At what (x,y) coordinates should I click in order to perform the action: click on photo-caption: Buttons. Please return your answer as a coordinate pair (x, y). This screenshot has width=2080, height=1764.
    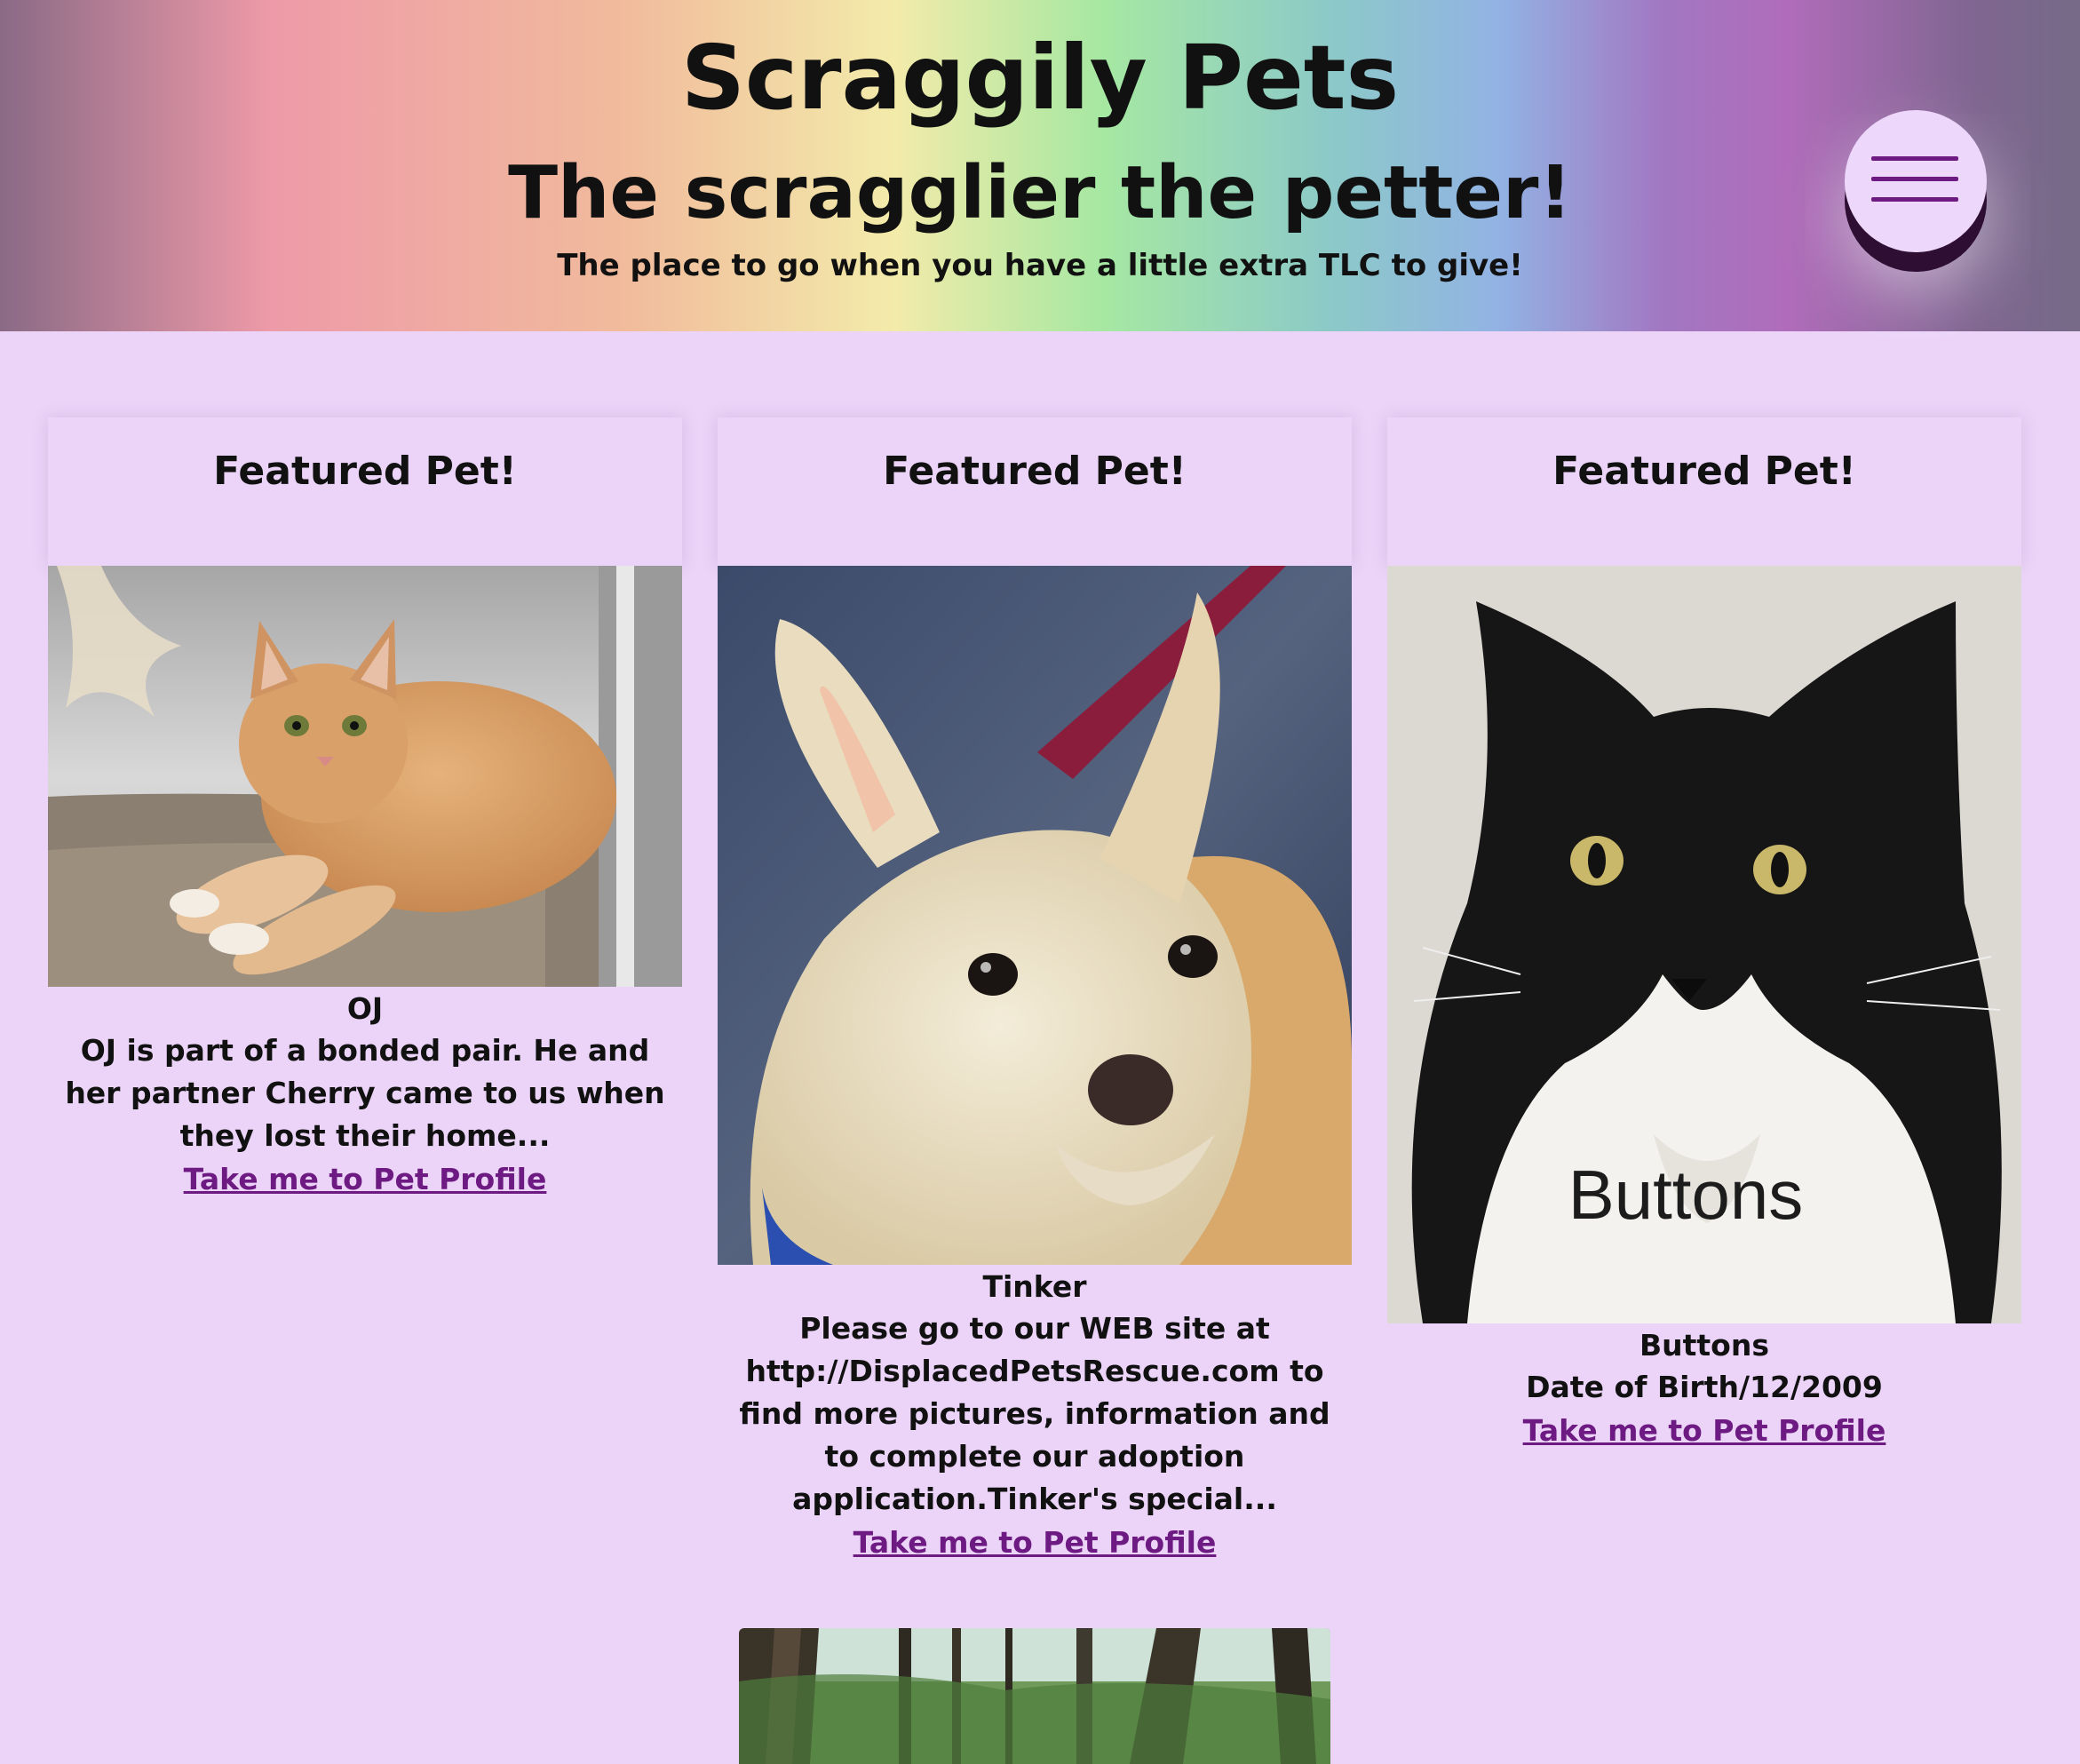
    Looking at the image, I should click on (1686, 1195).